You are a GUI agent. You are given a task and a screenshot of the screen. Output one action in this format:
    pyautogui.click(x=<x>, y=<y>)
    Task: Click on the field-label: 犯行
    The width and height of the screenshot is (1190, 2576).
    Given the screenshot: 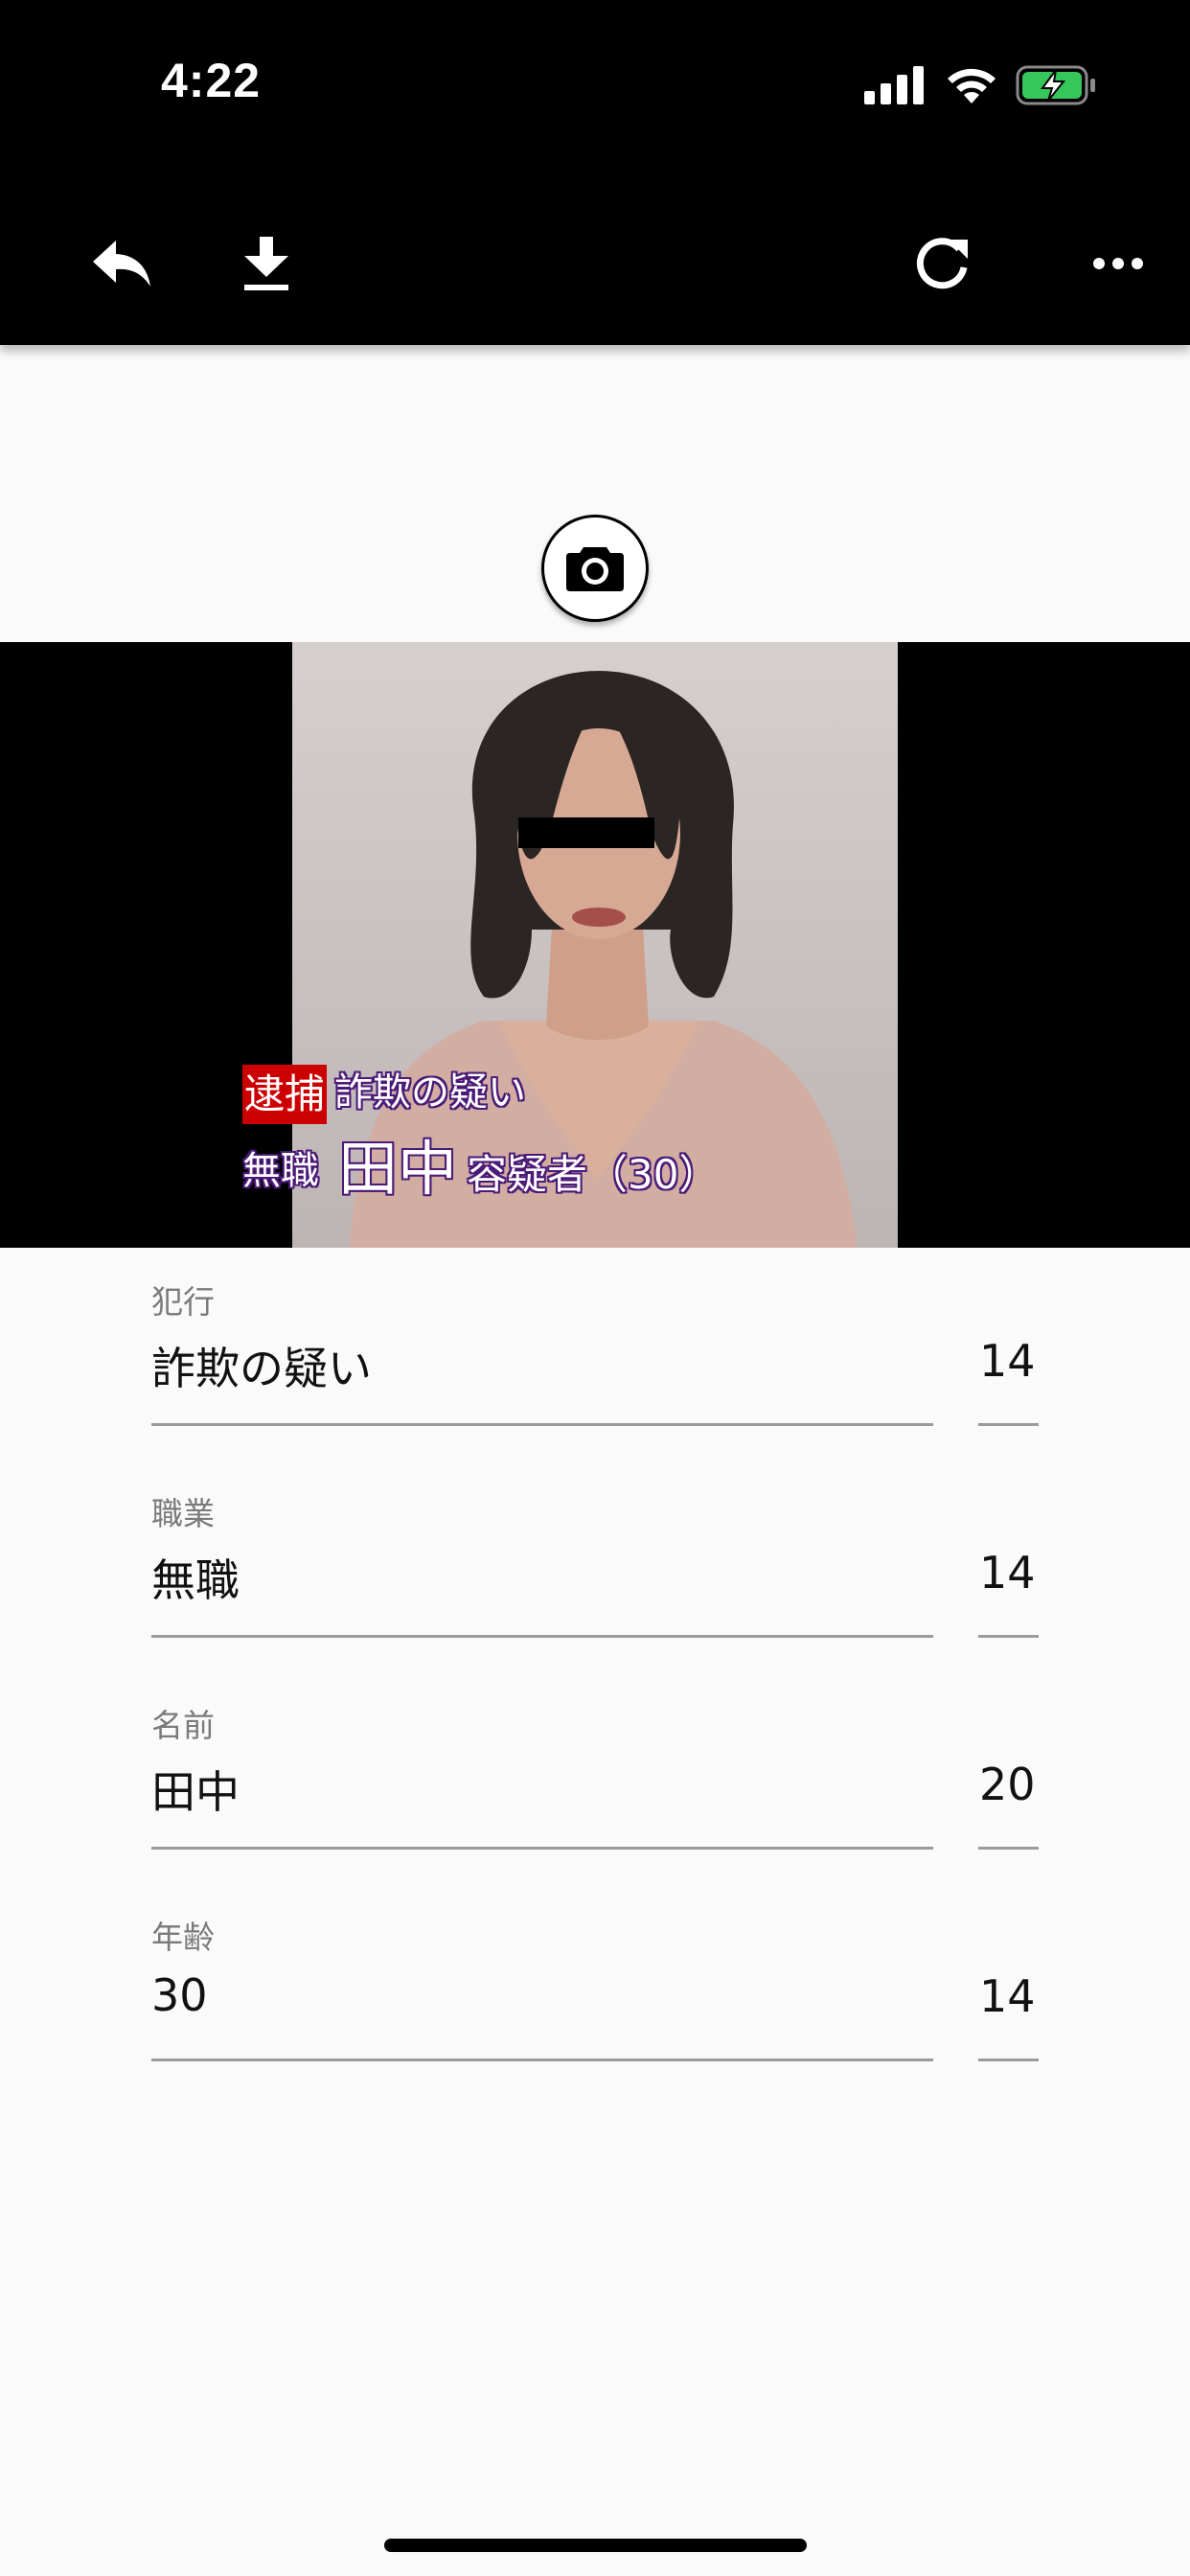 What is the action you would take?
    pyautogui.click(x=183, y=1302)
    